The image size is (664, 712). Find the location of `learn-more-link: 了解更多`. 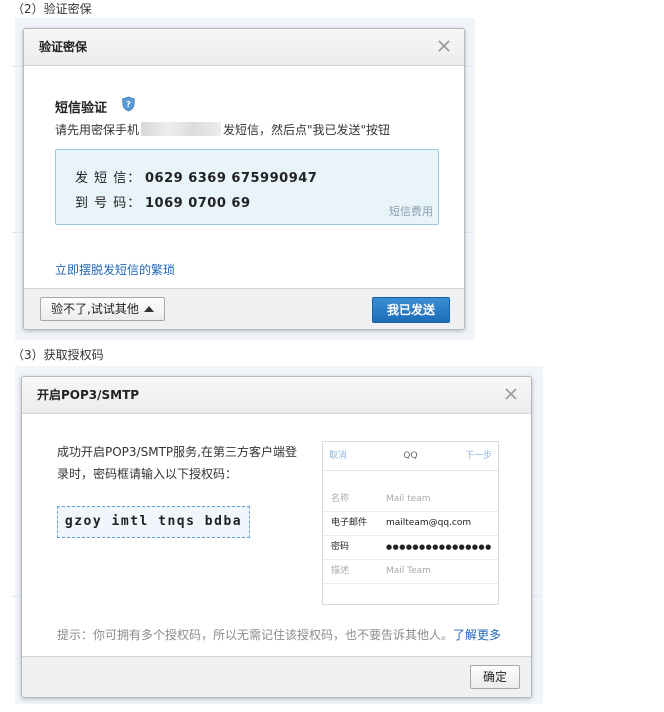

learn-more-link: 了解更多 is located at coordinates (477, 635).